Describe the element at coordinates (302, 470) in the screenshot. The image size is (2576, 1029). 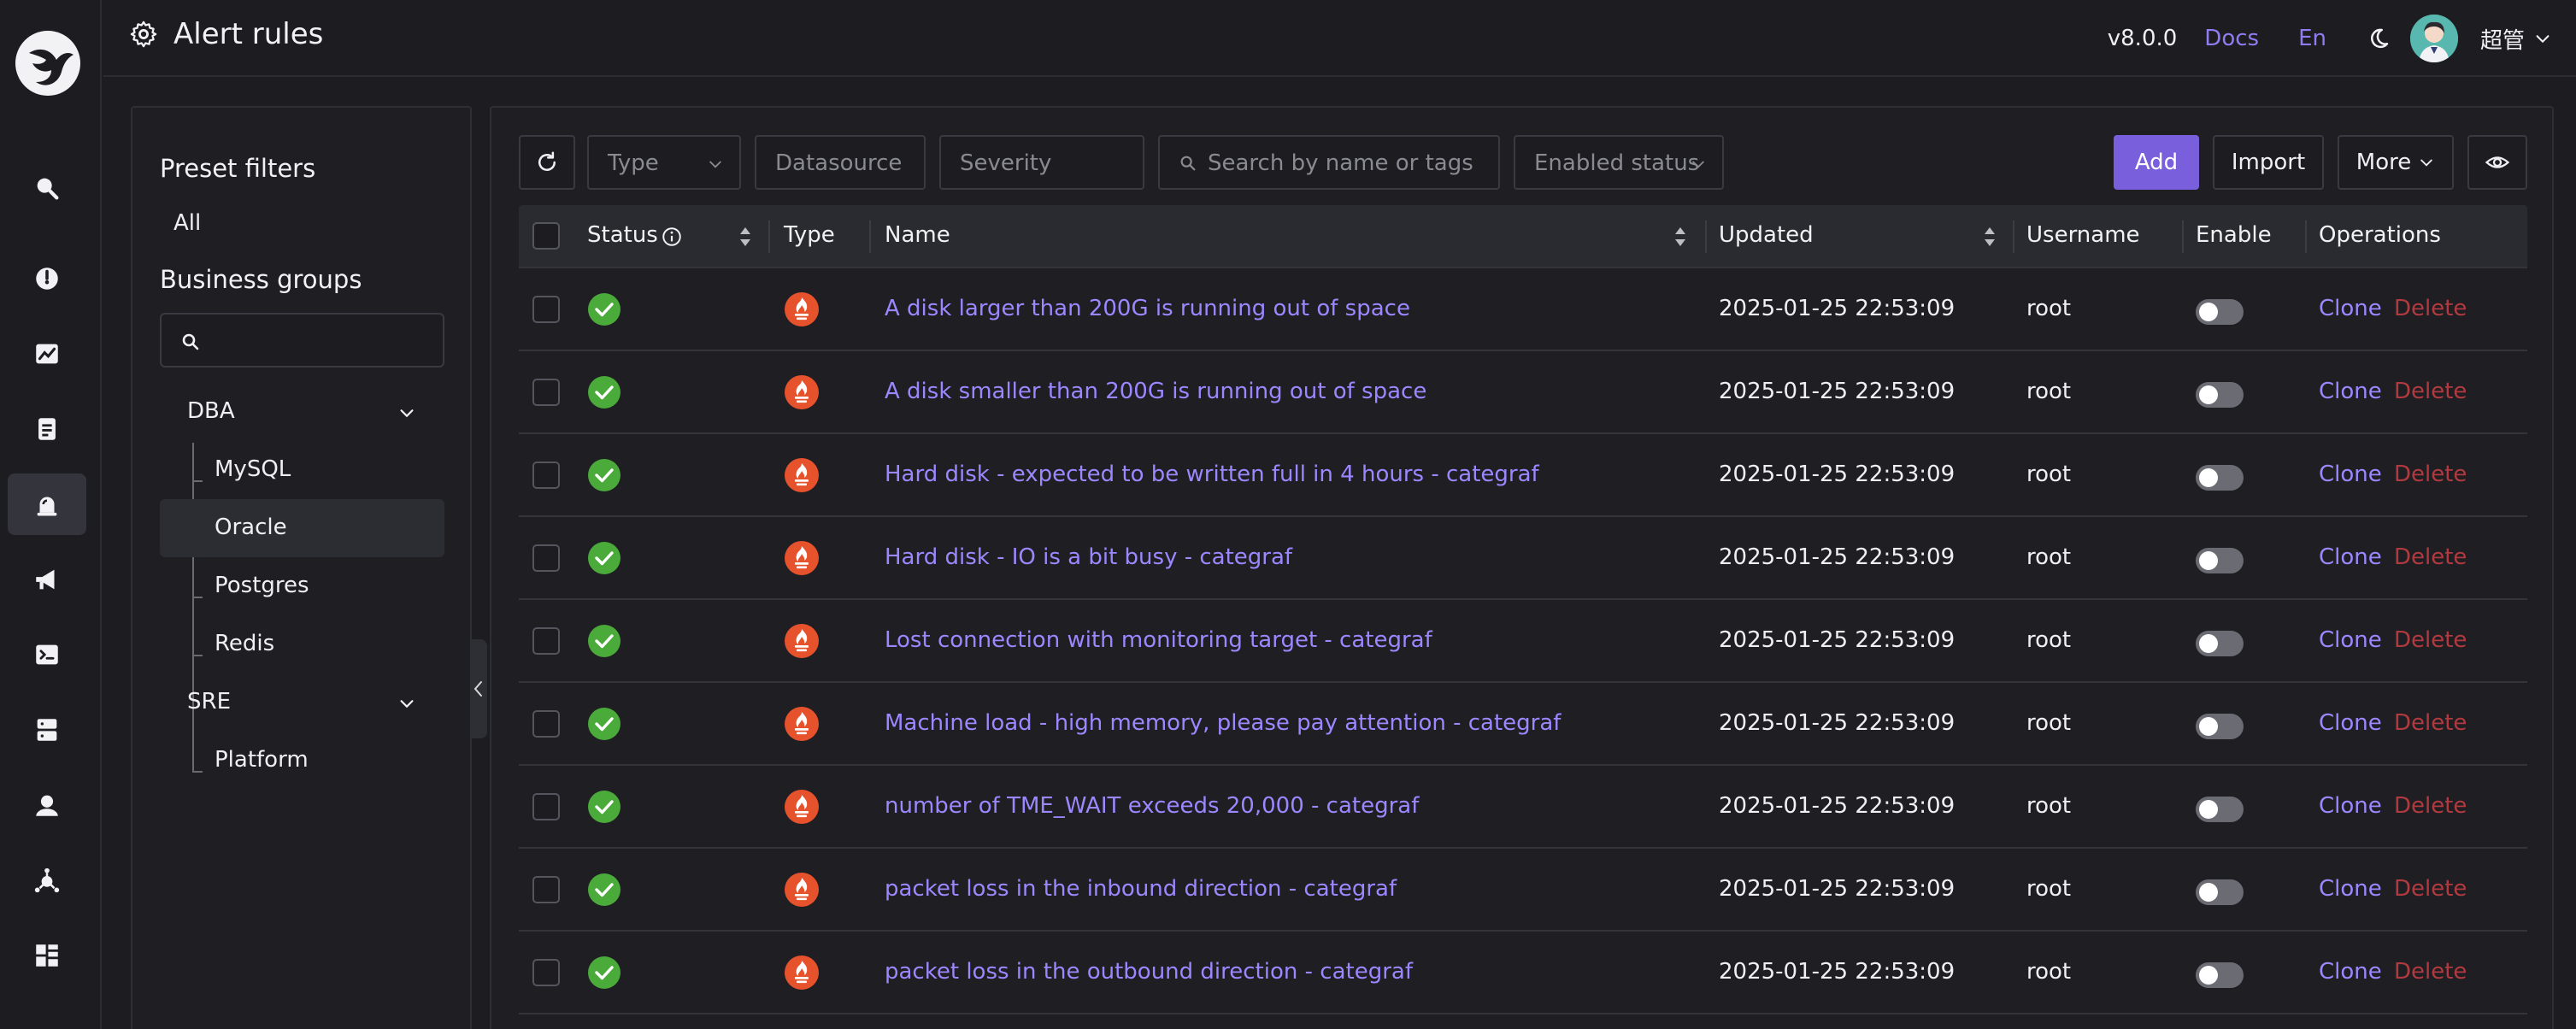
I see `tree-item-mysql: MySQL` at that location.